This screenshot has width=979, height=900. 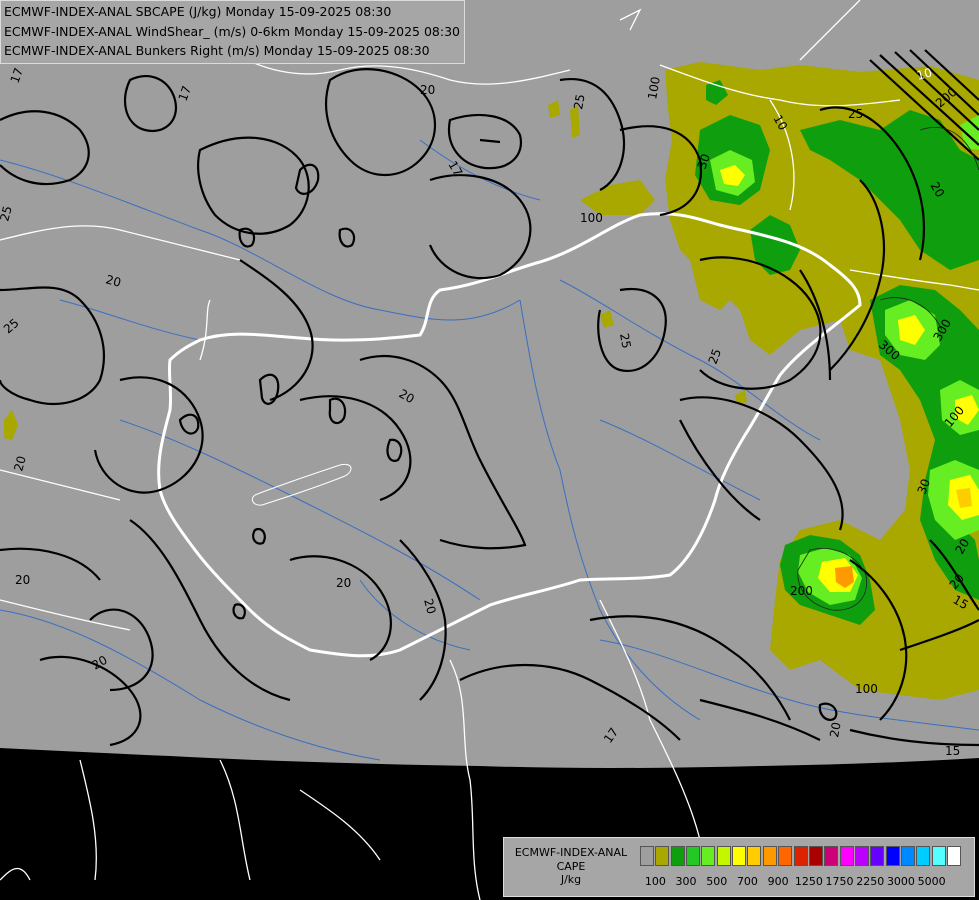 I want to click on legend-title-param: CAPE, so click(x=571, y=866).